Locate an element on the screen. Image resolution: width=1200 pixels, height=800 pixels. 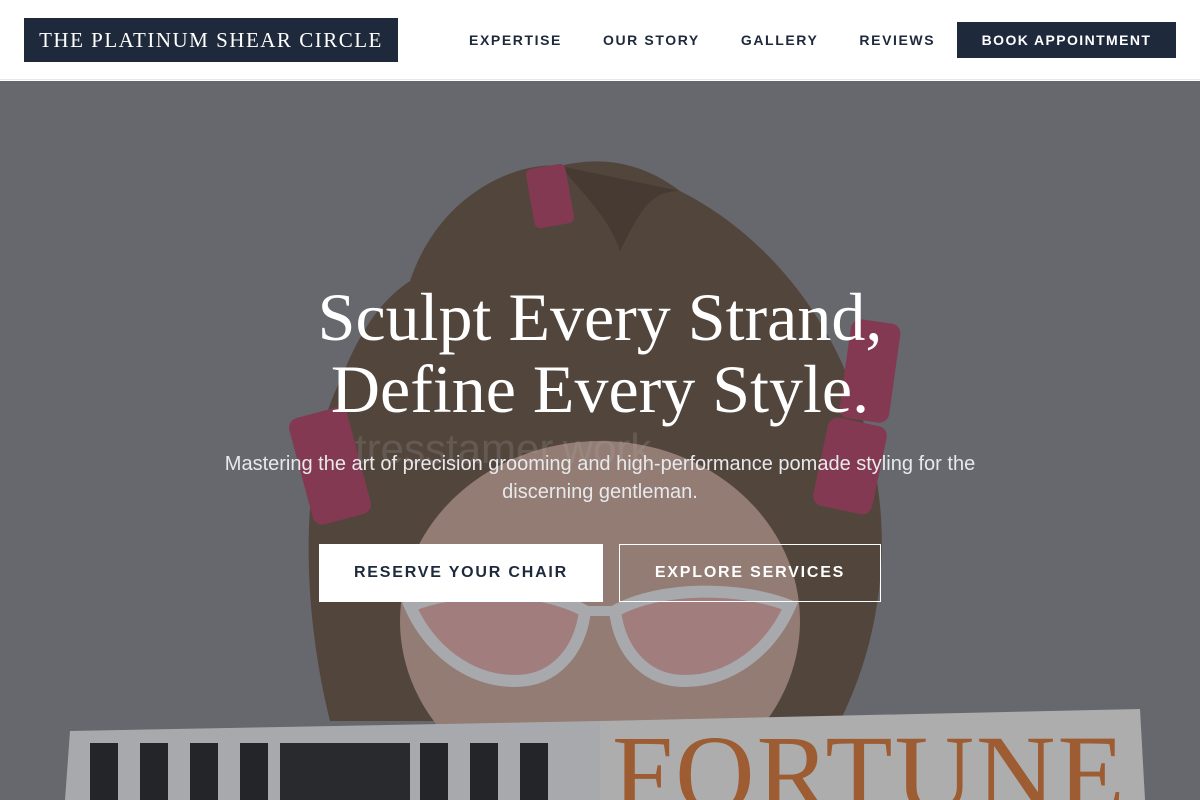
main-nav: EXPERTISE OUR STORY GALLERY REVIEWS is located at coordinates (702, 40).